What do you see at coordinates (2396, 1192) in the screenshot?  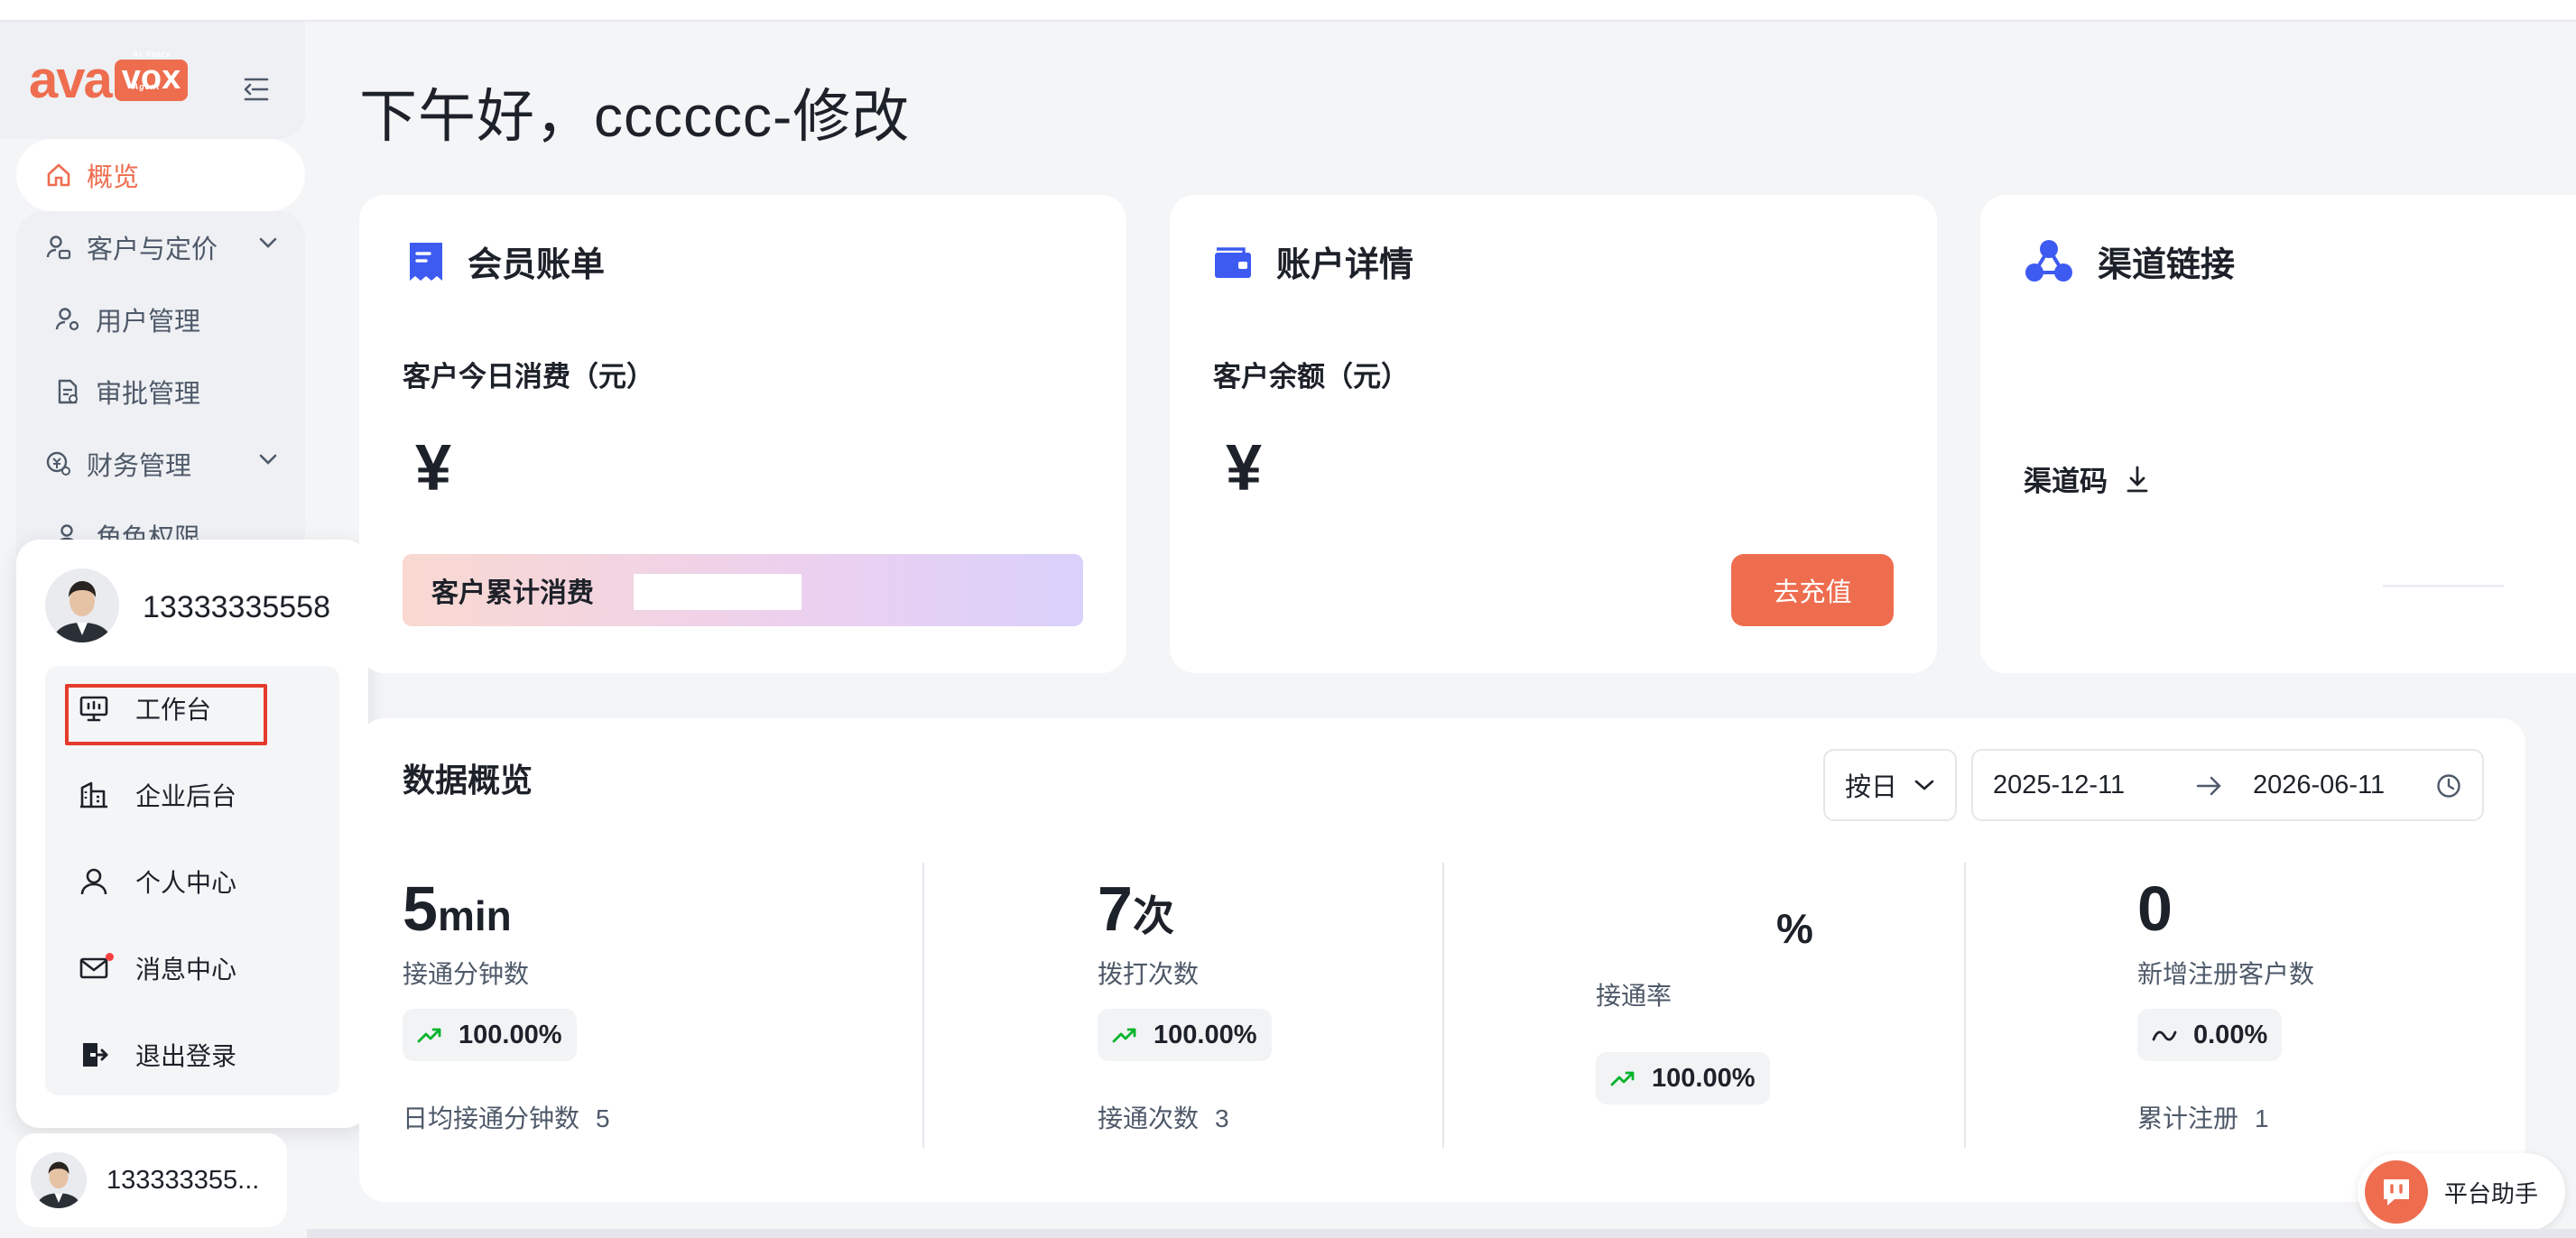 I see `assistant-icon` at bounding box center [2396, 1192].